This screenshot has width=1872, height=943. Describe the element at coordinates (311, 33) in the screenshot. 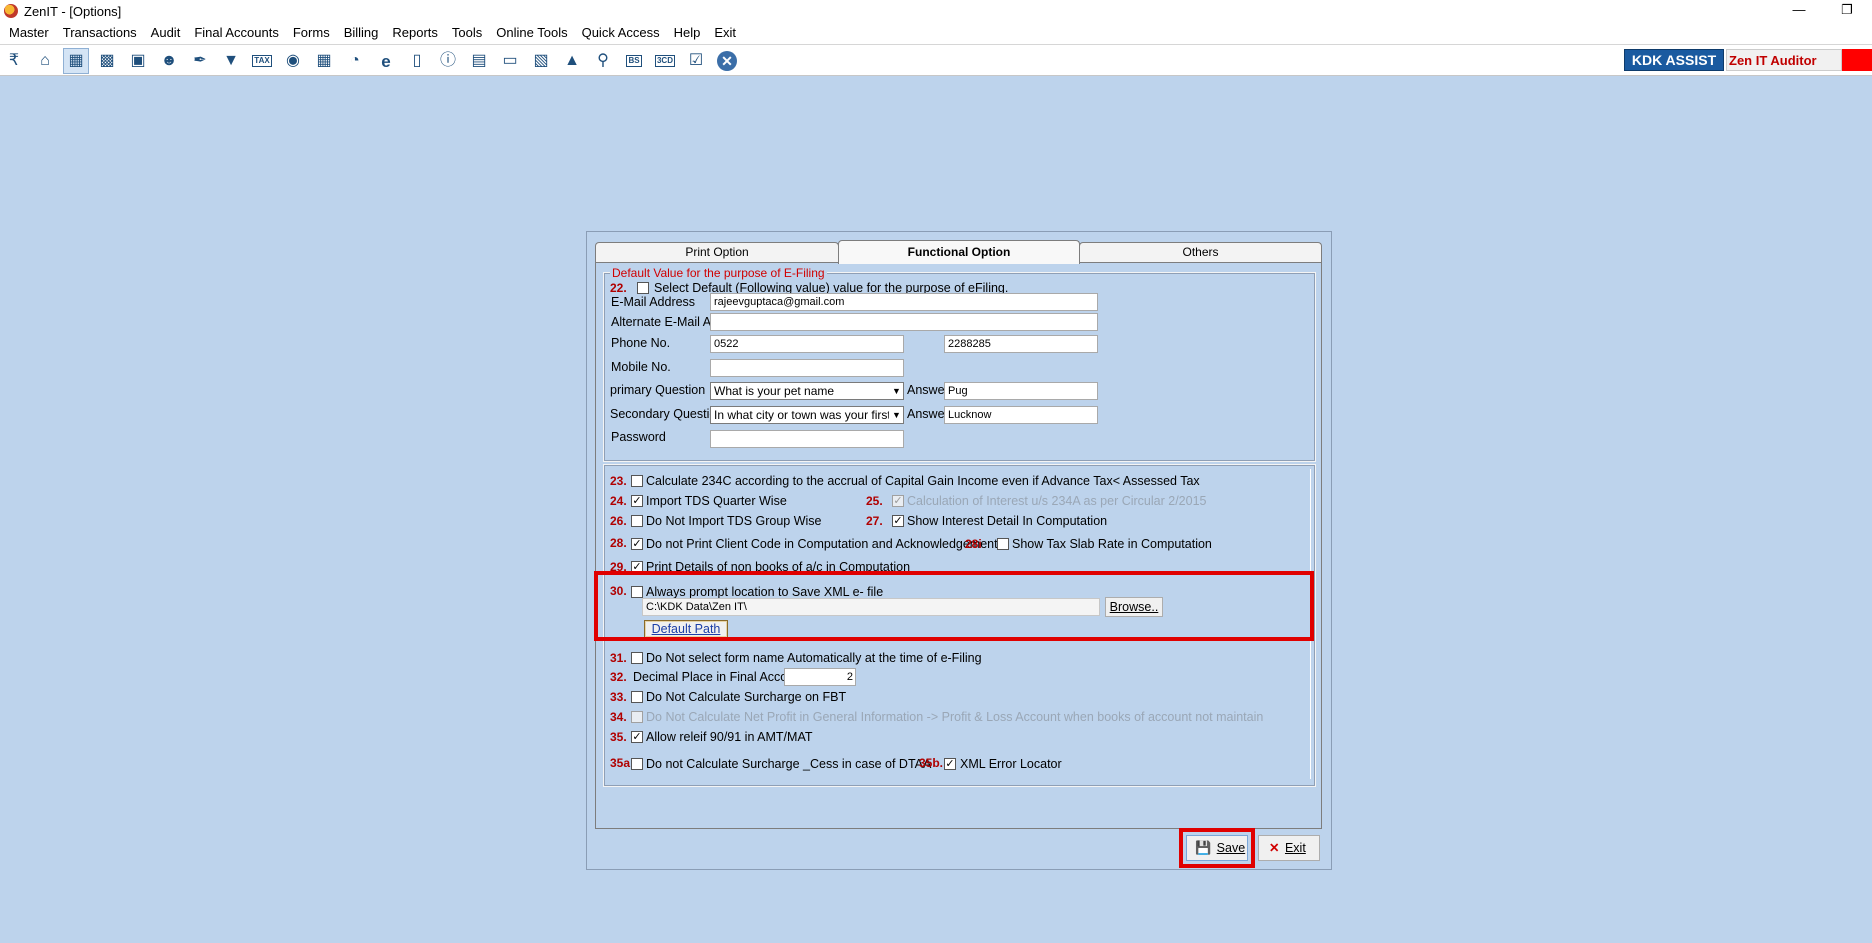

I see `menu-forms: Forms` at that location.